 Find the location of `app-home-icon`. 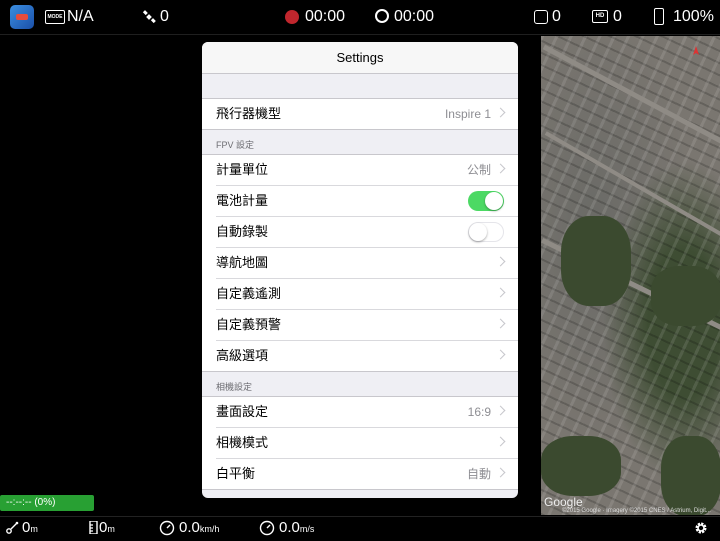

app-home-icon is located at coordinates (22, 17).